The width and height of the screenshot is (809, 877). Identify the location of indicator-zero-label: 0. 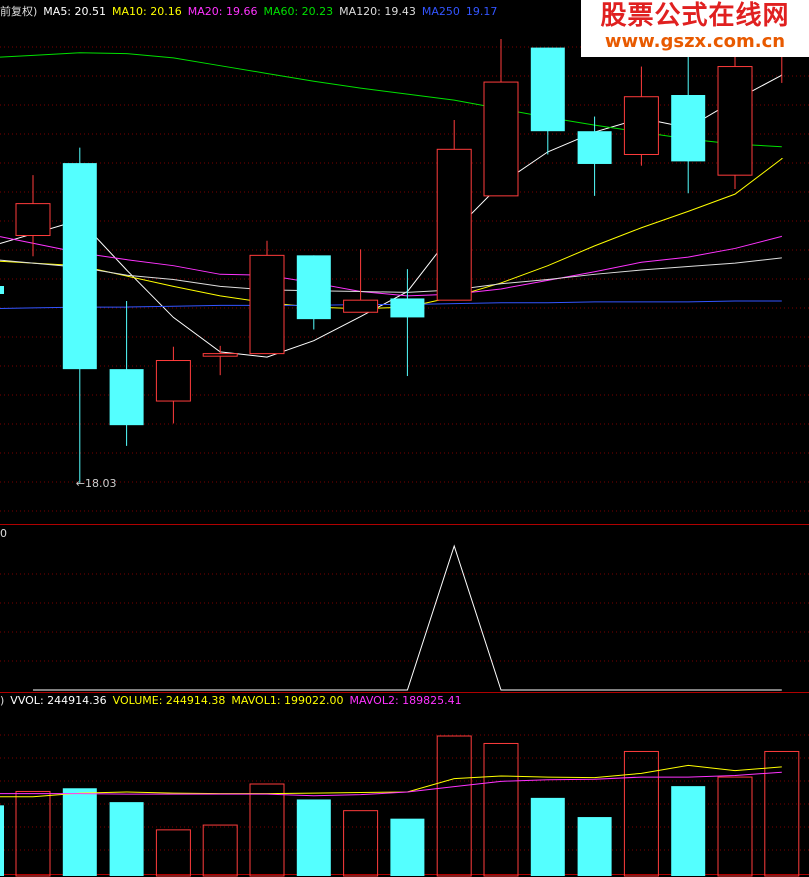
(3, 533).